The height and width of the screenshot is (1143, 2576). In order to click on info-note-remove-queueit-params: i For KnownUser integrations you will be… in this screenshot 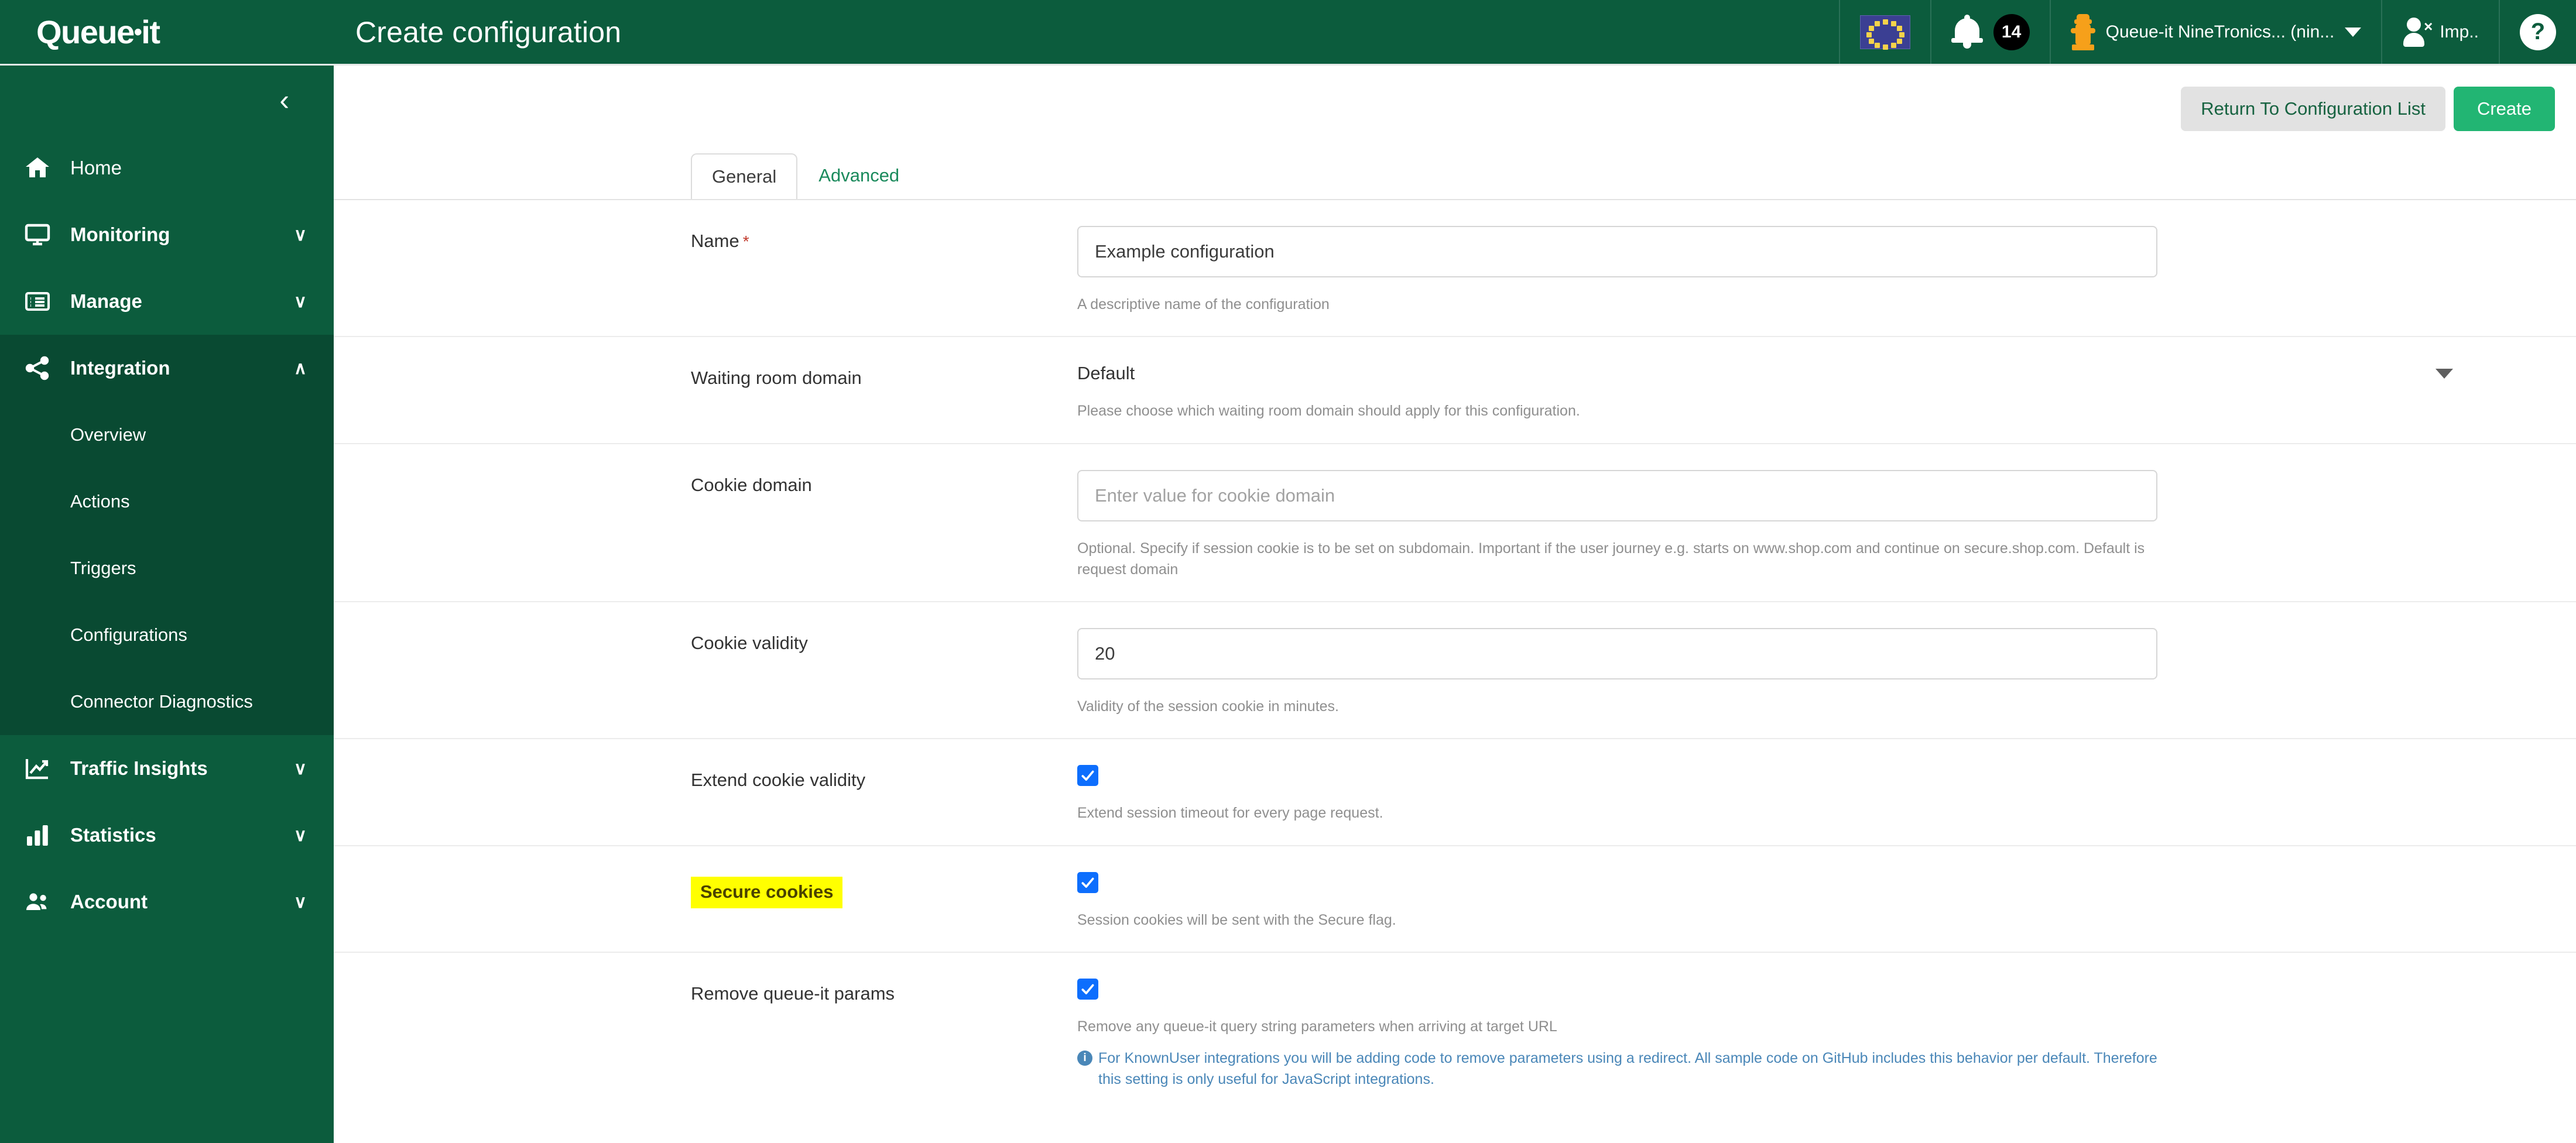, I will do `click(1621, 1069)`.